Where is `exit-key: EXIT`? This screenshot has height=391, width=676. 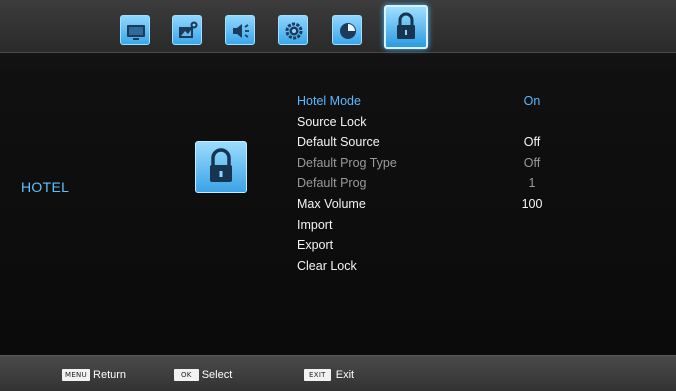 exit-key: EXIT is located at coordinates (317, 375).